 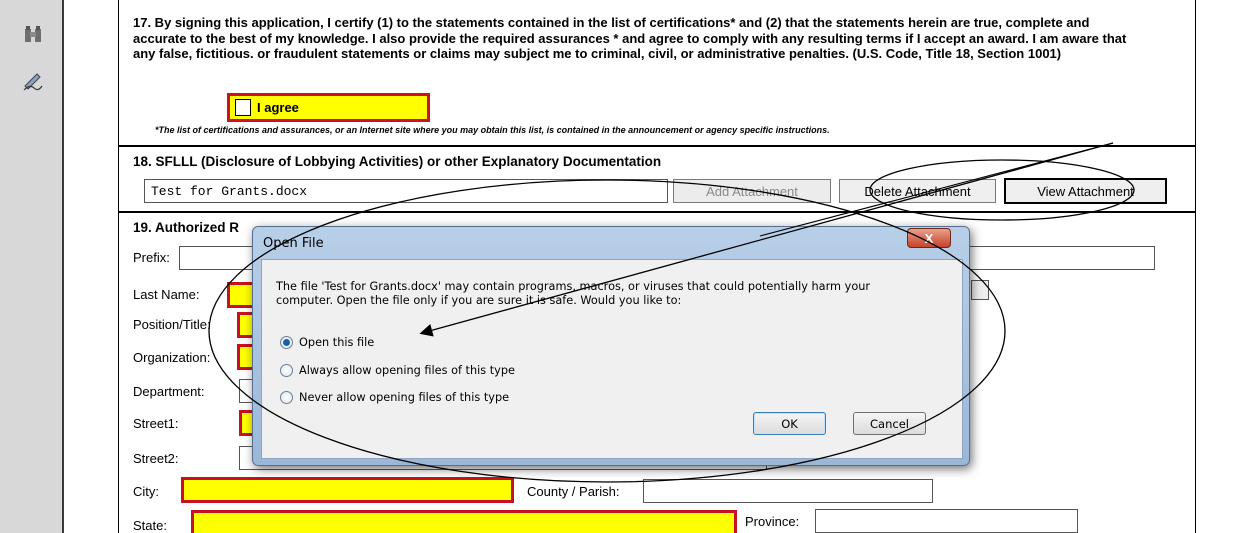 I want to click on state-label: State:, so click(x=150, y=525).